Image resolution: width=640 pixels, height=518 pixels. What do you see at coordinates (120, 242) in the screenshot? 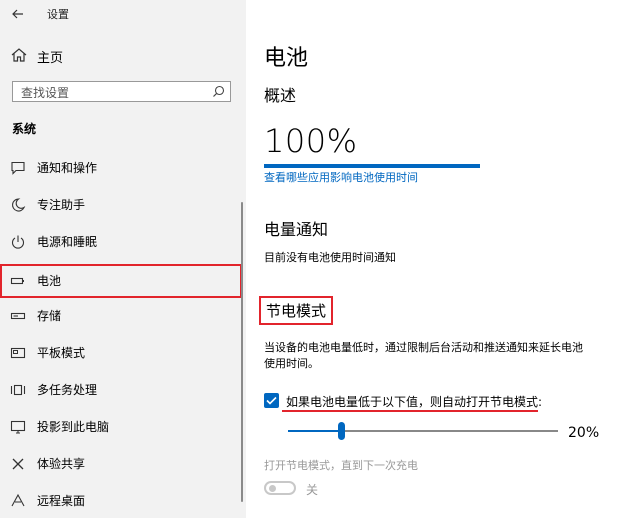
I see `sidebar-item-power-sleep: 电源和睡眠` at bounding box center [120, 242].